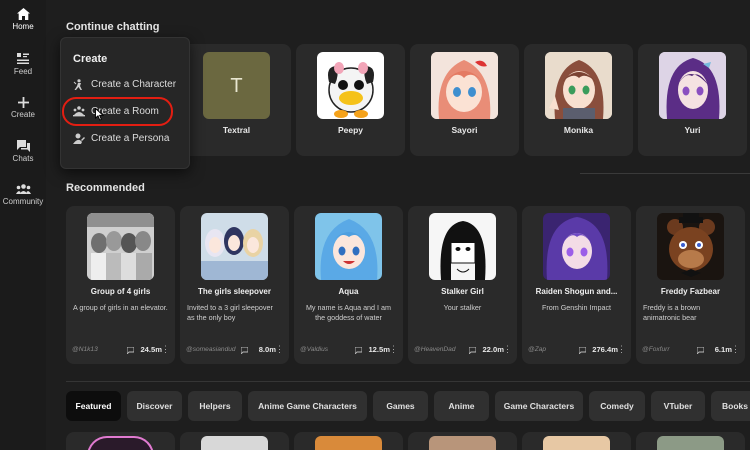  Describe the element at coordinates (461, 406) in the screenshot. I see `tab-anime: Anime` at that location.